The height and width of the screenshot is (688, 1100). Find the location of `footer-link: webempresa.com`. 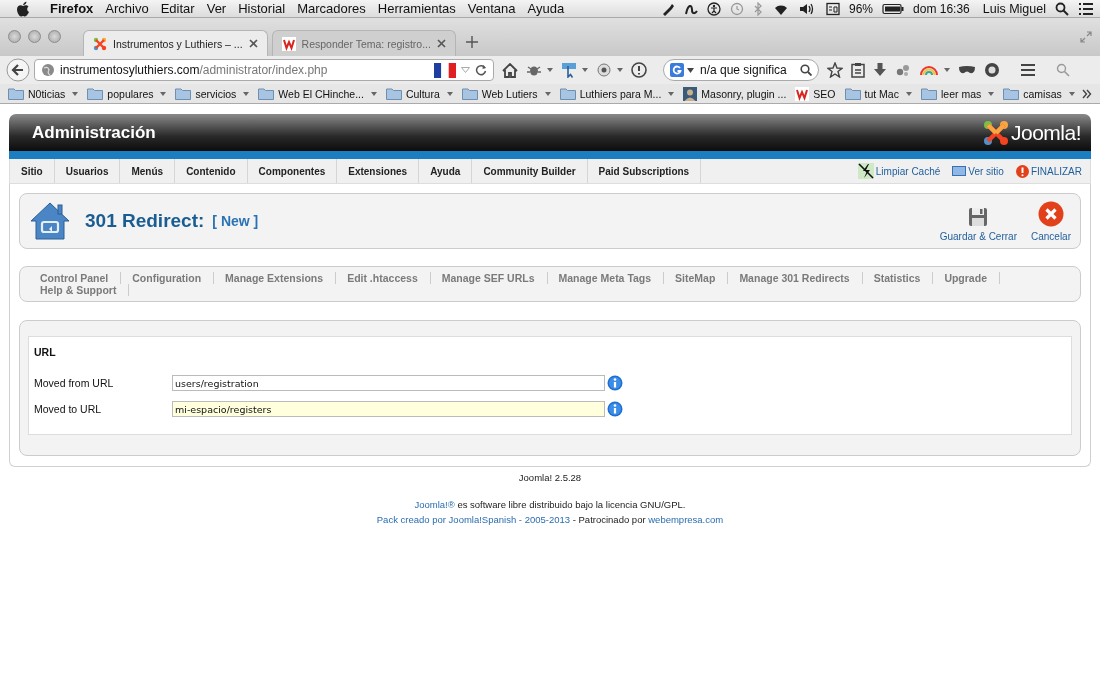

footer-link: webempresa.com is located at coordinates (686, 519).